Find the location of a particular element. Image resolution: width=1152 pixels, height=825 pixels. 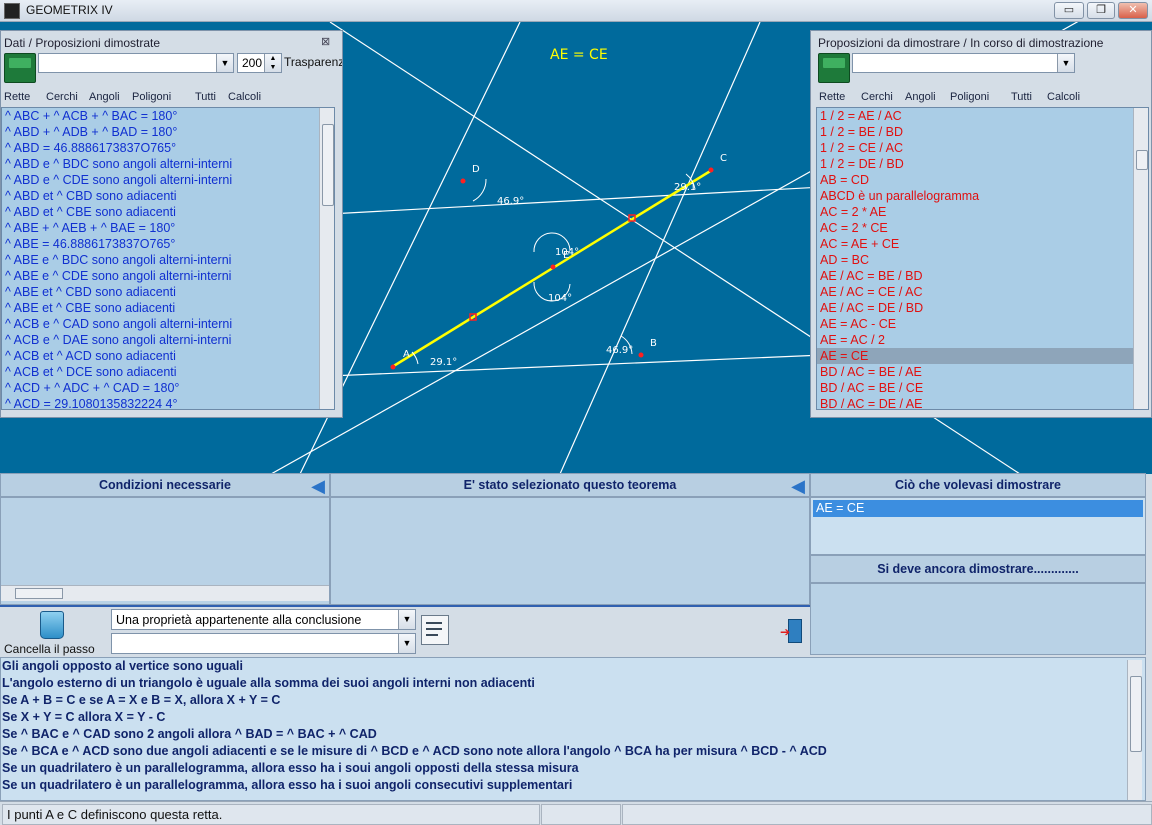

goal-list-item: AC = 2 * AE is located at coordinates (982, 212).